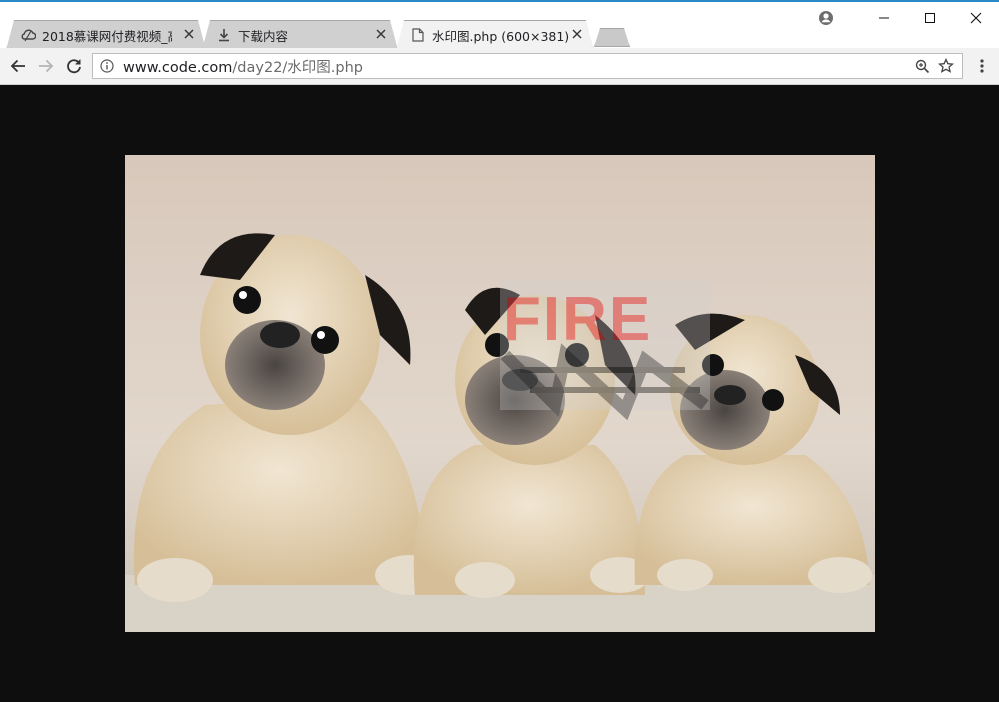 Image resolution: width=999 pixels, height=702 pixels. Describe the element at coordinates (982, 66) in the screenshot. I see `menu-kebab-icon` at that location.